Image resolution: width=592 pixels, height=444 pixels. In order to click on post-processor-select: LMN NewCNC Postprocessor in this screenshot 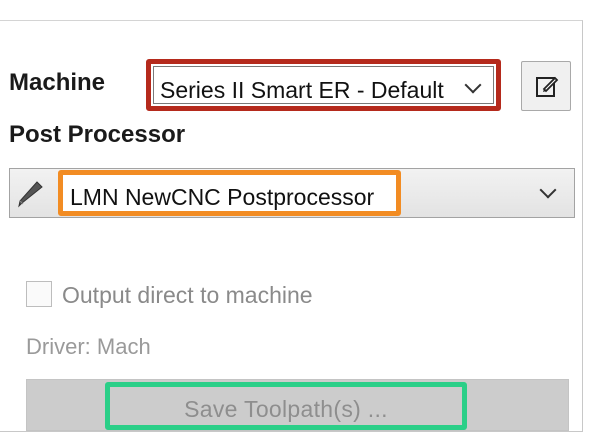, I will do `click(292, 193)`.